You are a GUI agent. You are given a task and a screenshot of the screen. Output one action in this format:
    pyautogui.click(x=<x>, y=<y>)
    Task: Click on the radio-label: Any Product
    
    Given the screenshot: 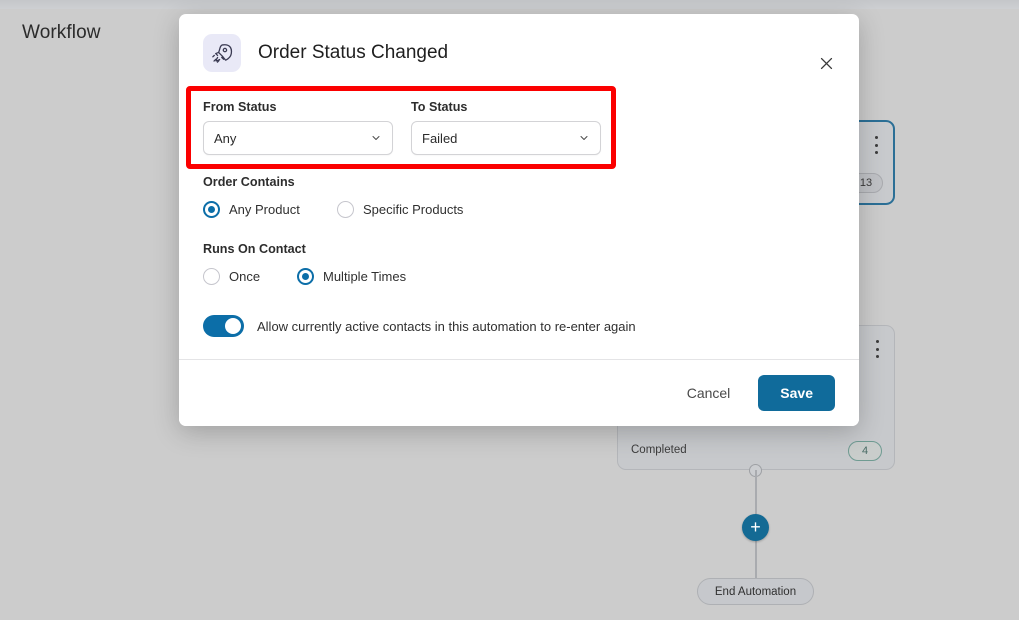 What is the action you would take?
    pyautogui.click(x=264, y=209)
    